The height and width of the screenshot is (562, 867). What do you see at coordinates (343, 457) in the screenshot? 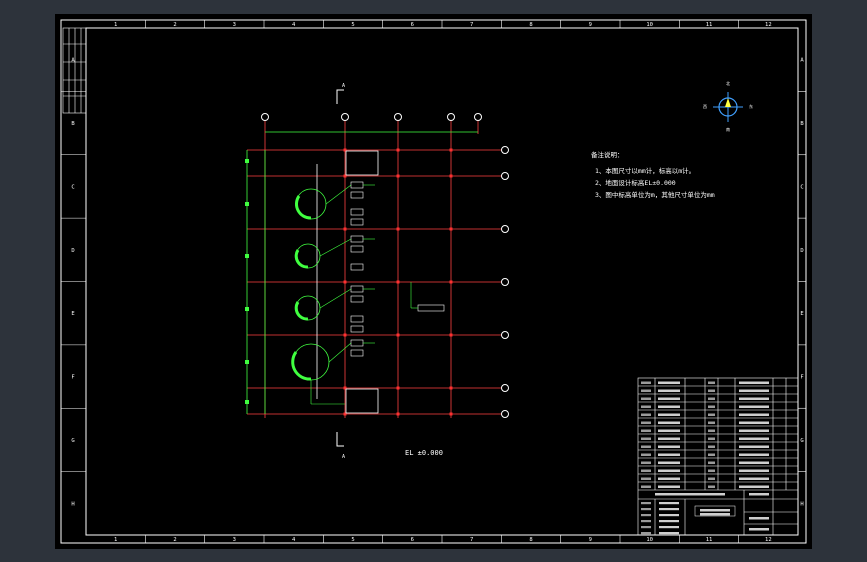
I see `section-label-bottom: A` at bounding box center [343, 457].